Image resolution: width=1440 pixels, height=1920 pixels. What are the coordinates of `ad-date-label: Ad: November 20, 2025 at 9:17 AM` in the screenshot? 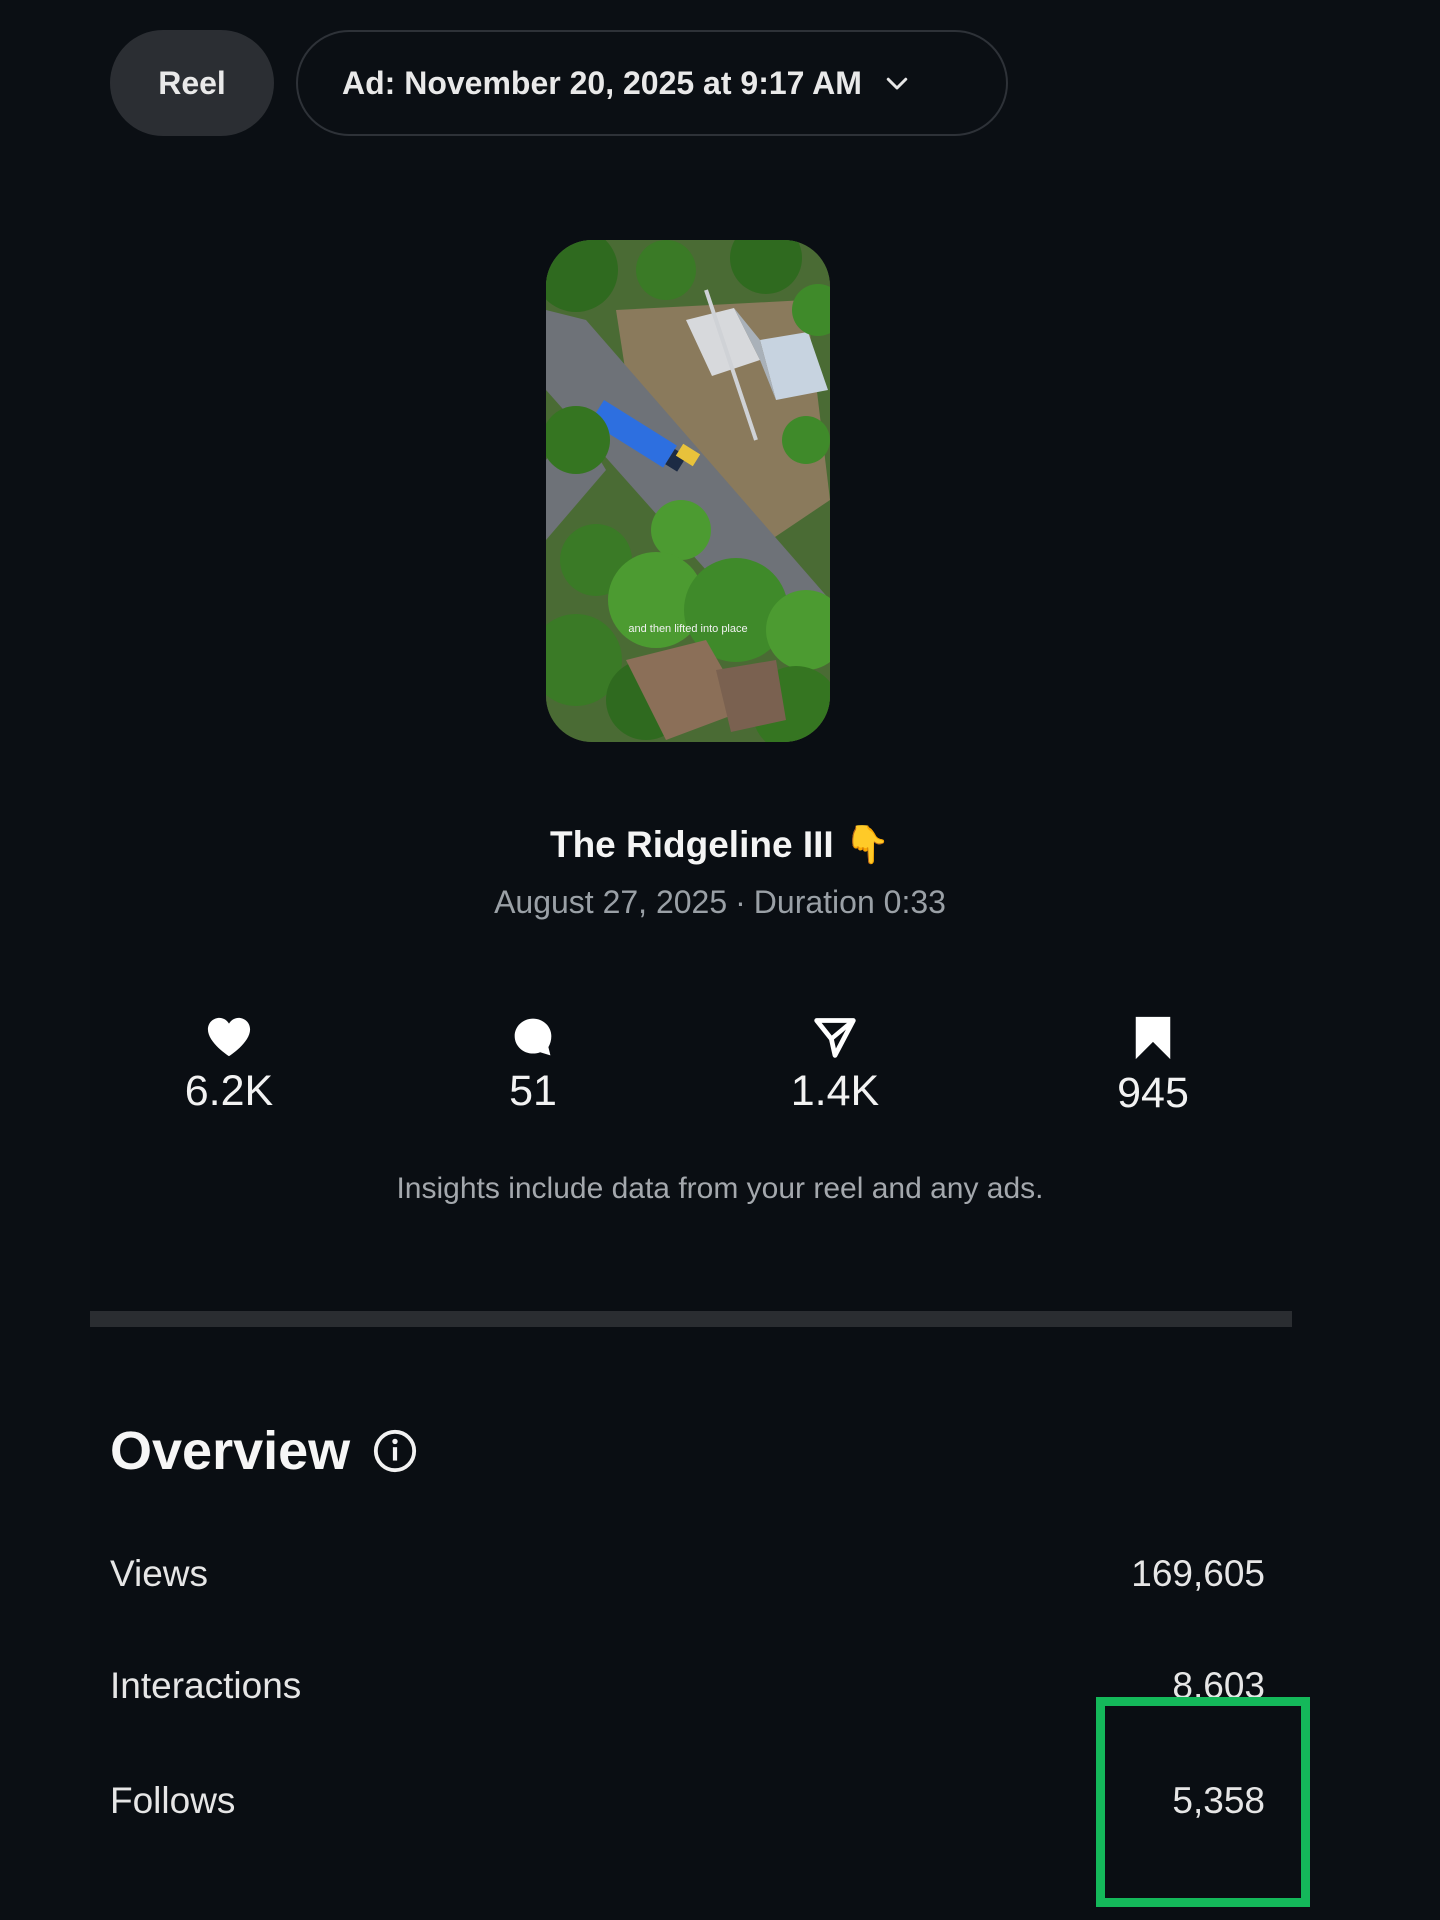 It's located at (602, 82).